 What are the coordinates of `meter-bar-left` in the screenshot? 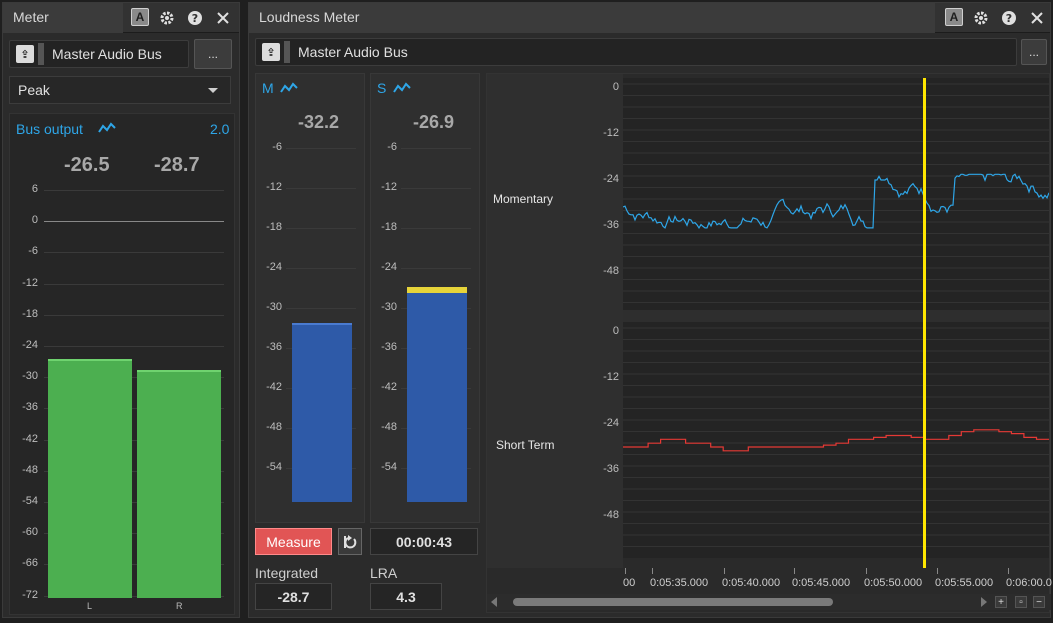 It's located at (90, 478).